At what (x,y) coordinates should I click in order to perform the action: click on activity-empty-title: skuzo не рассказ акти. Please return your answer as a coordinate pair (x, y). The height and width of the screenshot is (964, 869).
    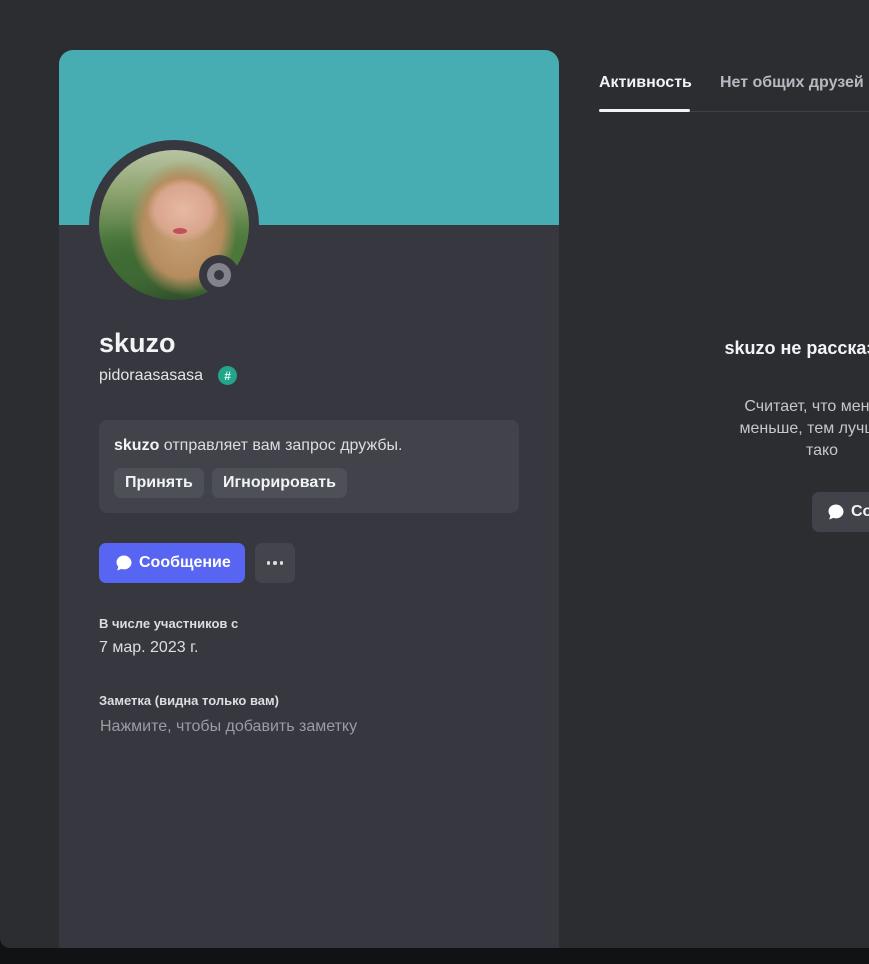
    Looking at the image, I should click on (796, 348).